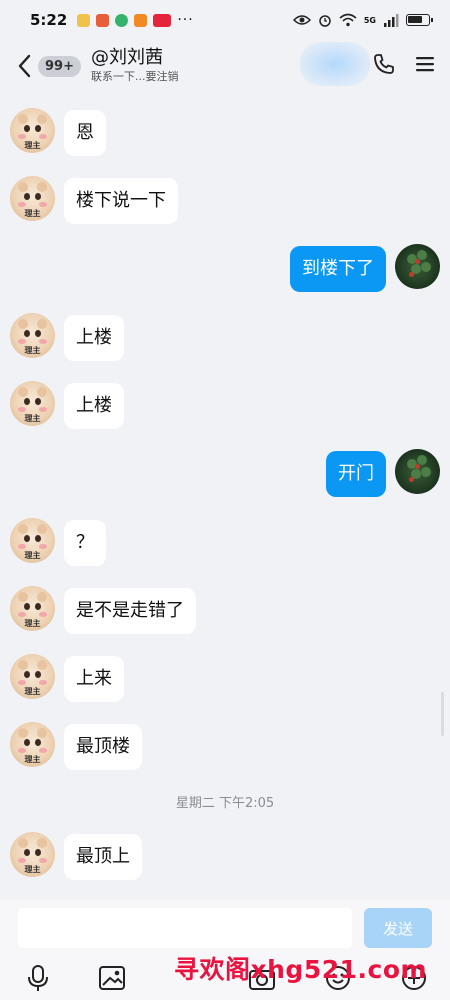  I want to click on menu-icon, so click(425, 66).